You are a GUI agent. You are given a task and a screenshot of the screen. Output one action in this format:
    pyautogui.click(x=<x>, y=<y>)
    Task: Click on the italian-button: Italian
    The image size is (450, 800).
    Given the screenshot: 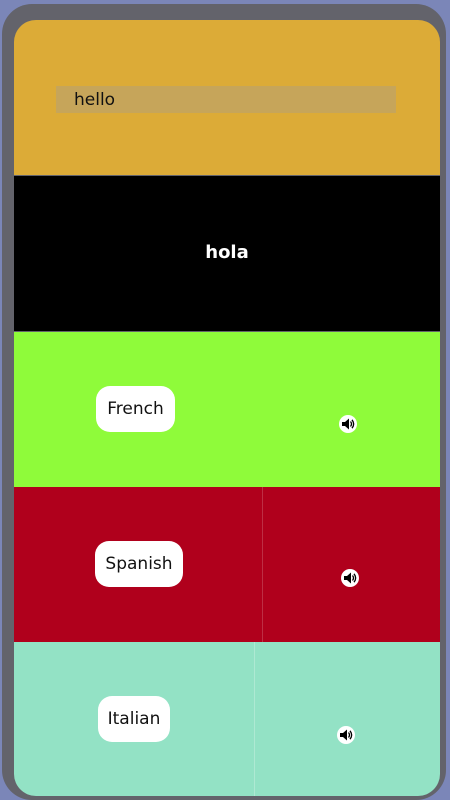 What is the action you would take?
    pyautogui.click(x=134, y=719)
    